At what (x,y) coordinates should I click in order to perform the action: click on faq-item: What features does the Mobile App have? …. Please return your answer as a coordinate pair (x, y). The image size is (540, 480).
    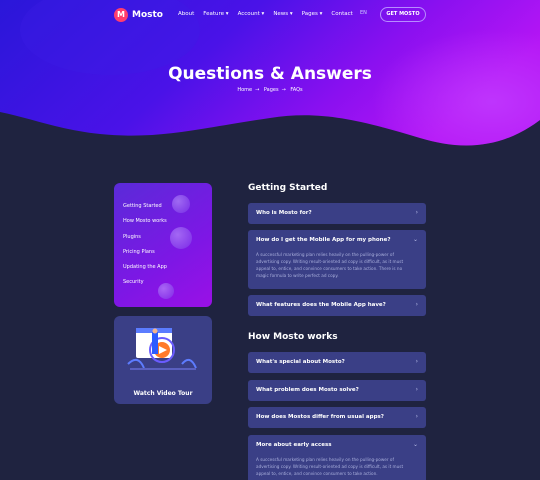
    Looking at the image, I should click on (337, 305).